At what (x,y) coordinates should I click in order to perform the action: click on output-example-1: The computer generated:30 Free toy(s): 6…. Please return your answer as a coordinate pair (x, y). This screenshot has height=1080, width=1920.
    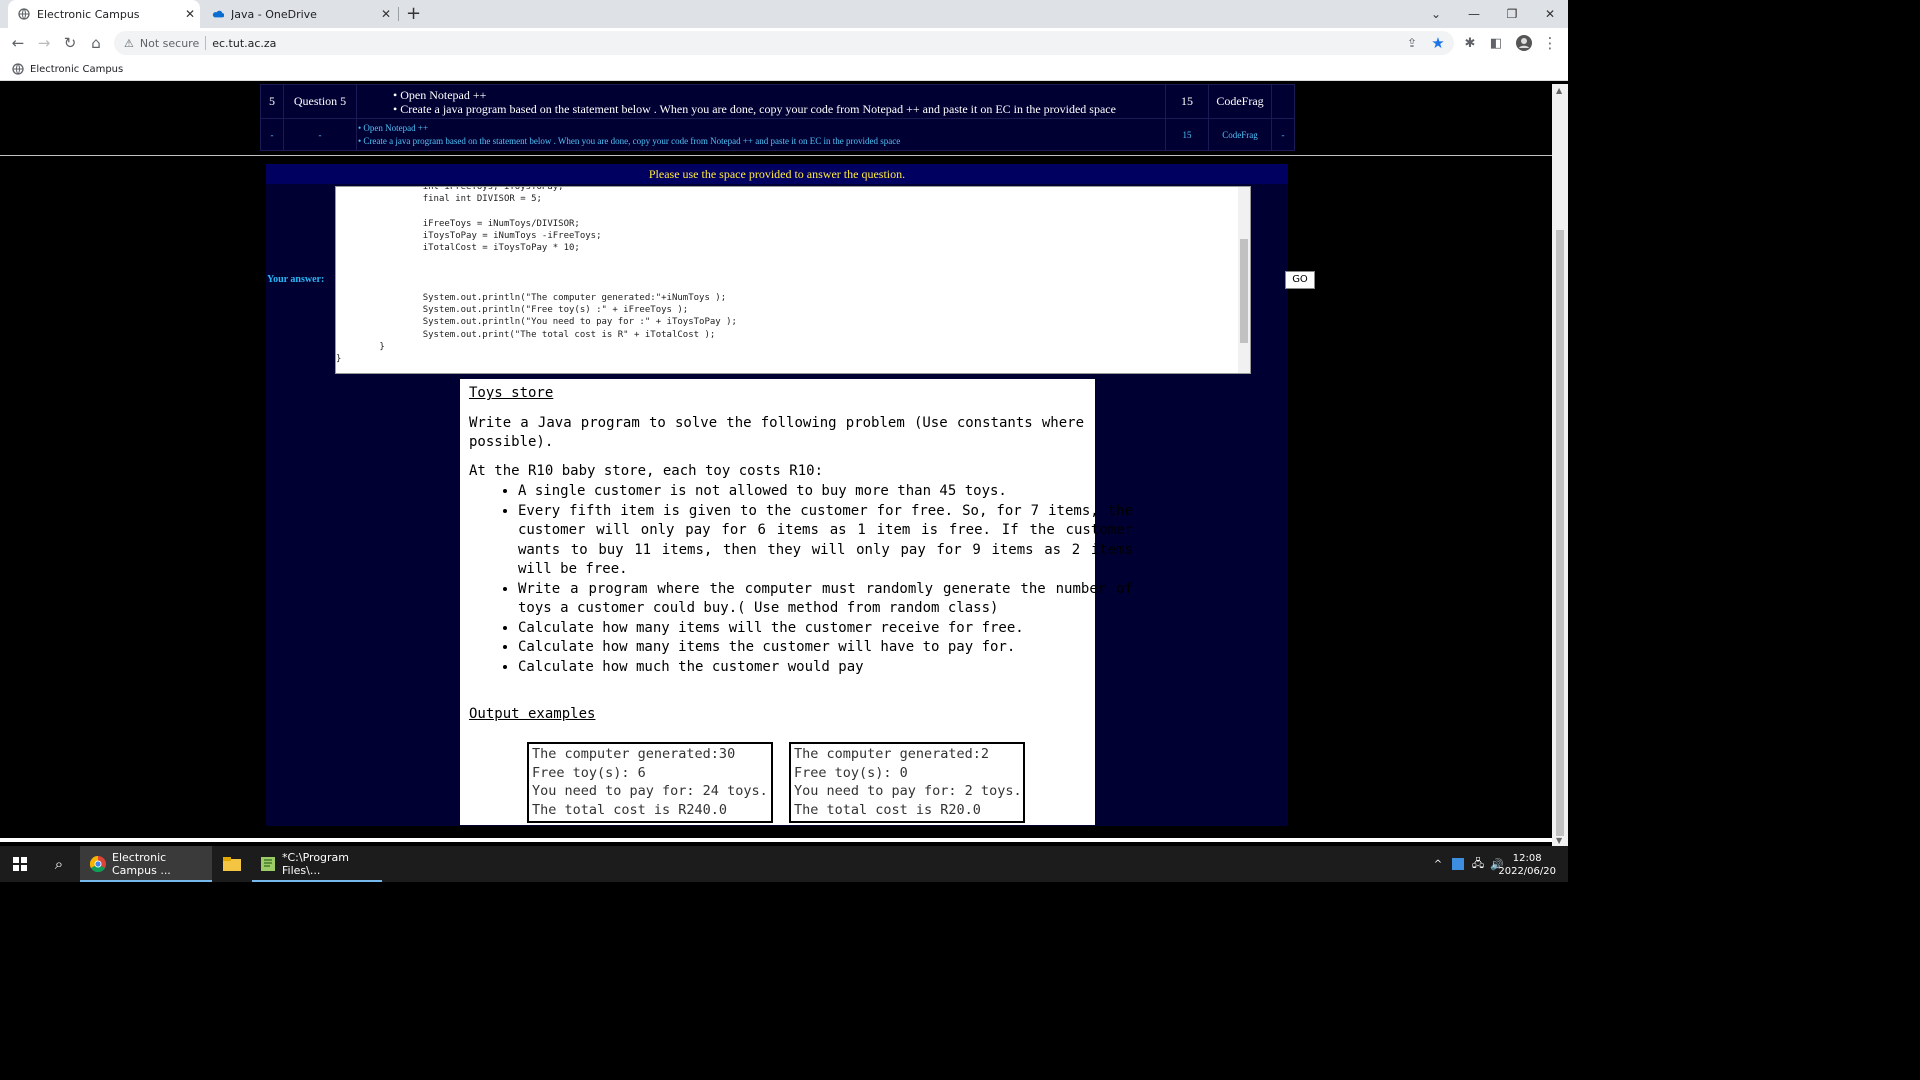
    Looking at the image, I should click on (650, 782).